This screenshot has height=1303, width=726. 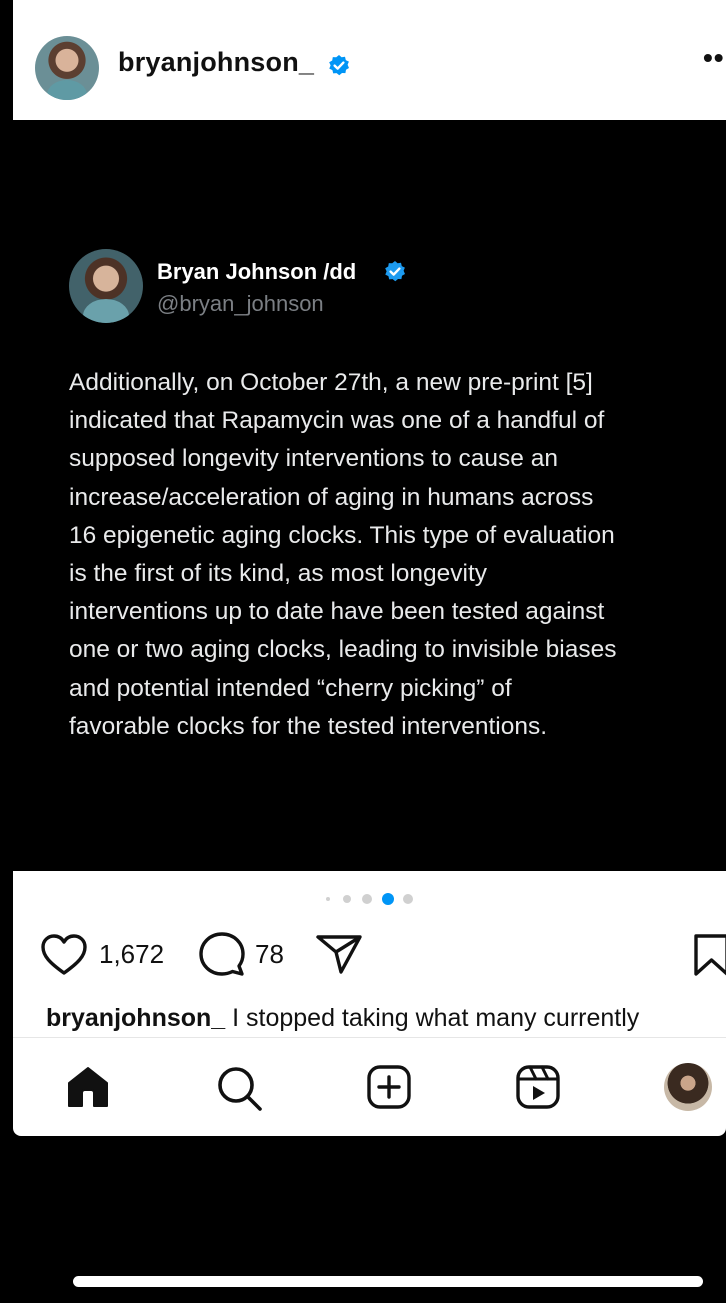 What do you see at coordinates (388, 899) in the screenshot?
I see `carousel-dot-active` at bounding box center [388, 899].